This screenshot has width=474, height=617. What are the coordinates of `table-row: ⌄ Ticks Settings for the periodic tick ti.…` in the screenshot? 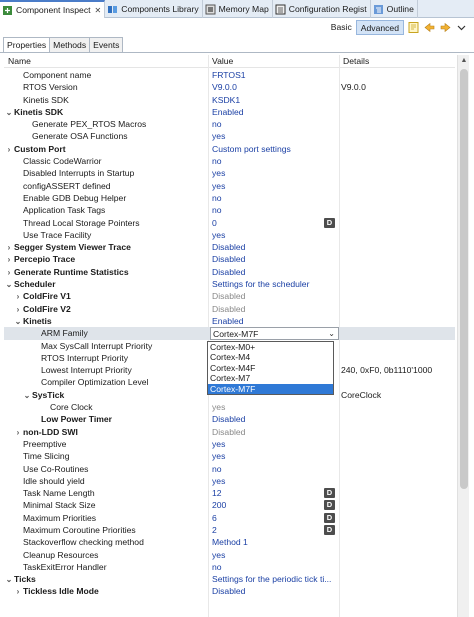 It's located at (229, 579).